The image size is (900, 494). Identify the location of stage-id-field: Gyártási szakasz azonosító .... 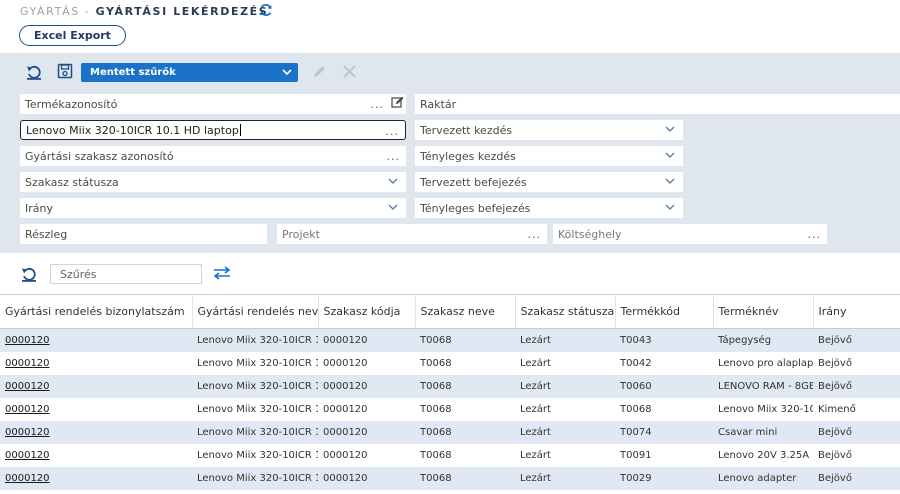
(213, 156).